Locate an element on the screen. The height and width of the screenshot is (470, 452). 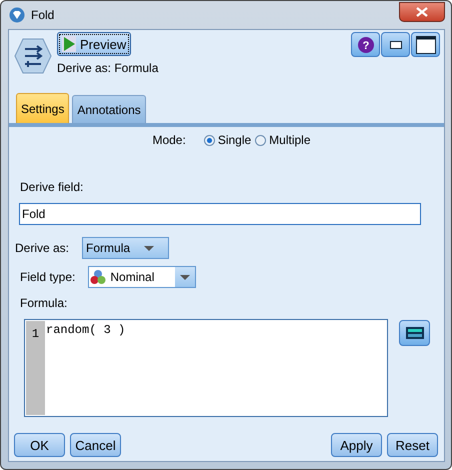
minimize-icon is located at coordinates (396, 44).